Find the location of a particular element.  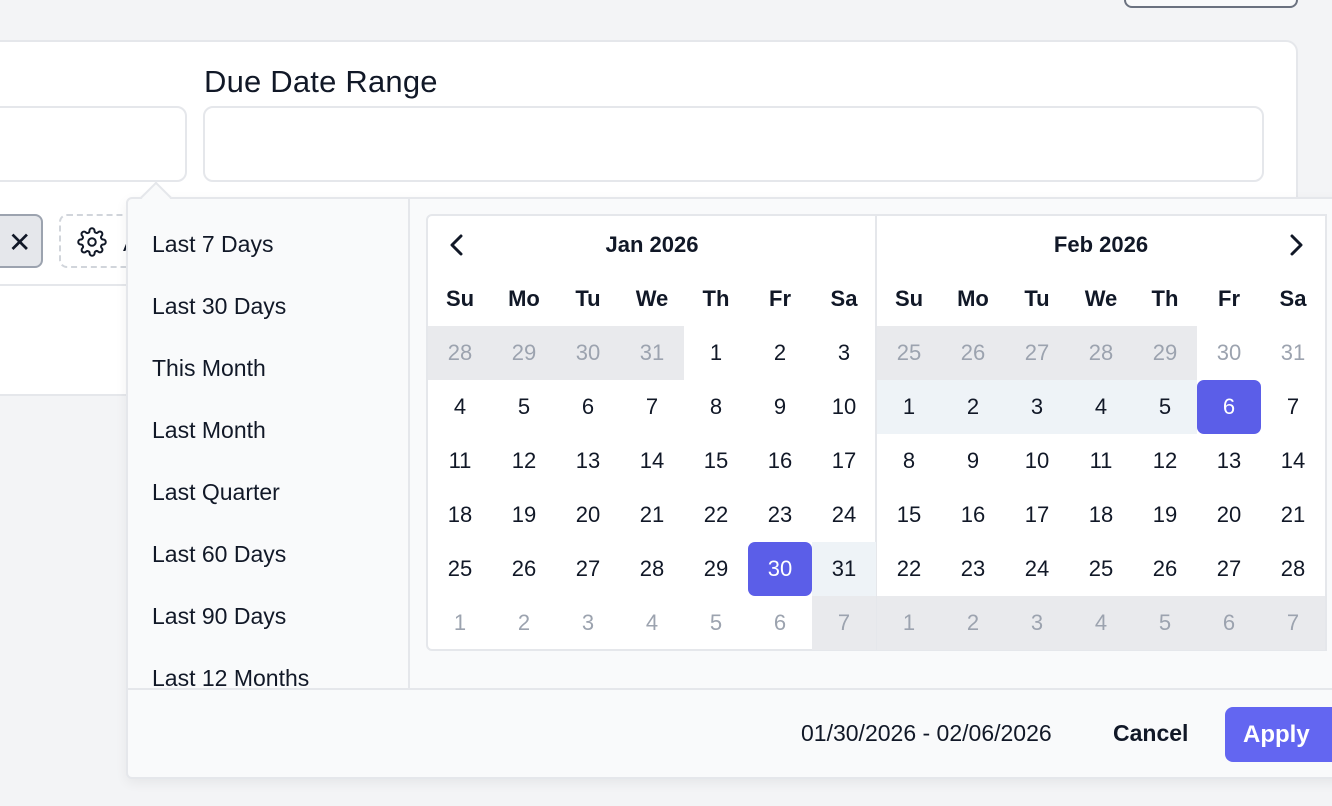

top-action-button is located at coordinates (1211, 4).